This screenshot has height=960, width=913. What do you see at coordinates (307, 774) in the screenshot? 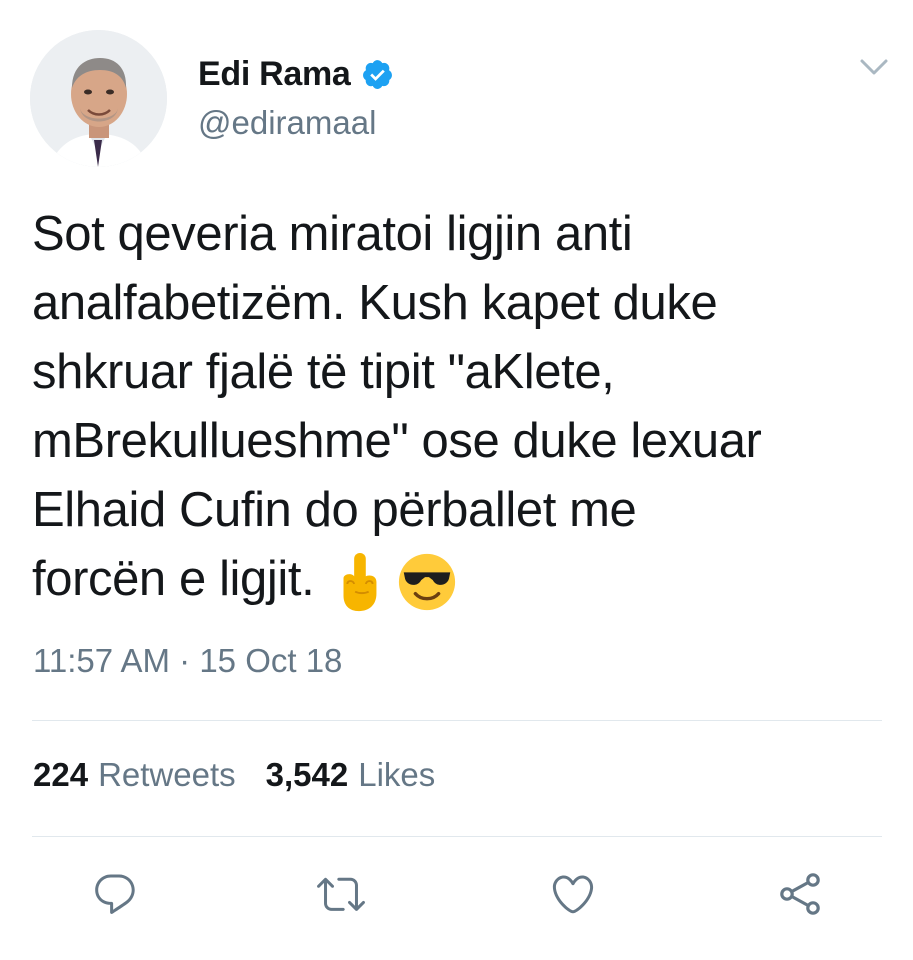
I see `likes-count: 3,542` at bounding box center [307, 774].